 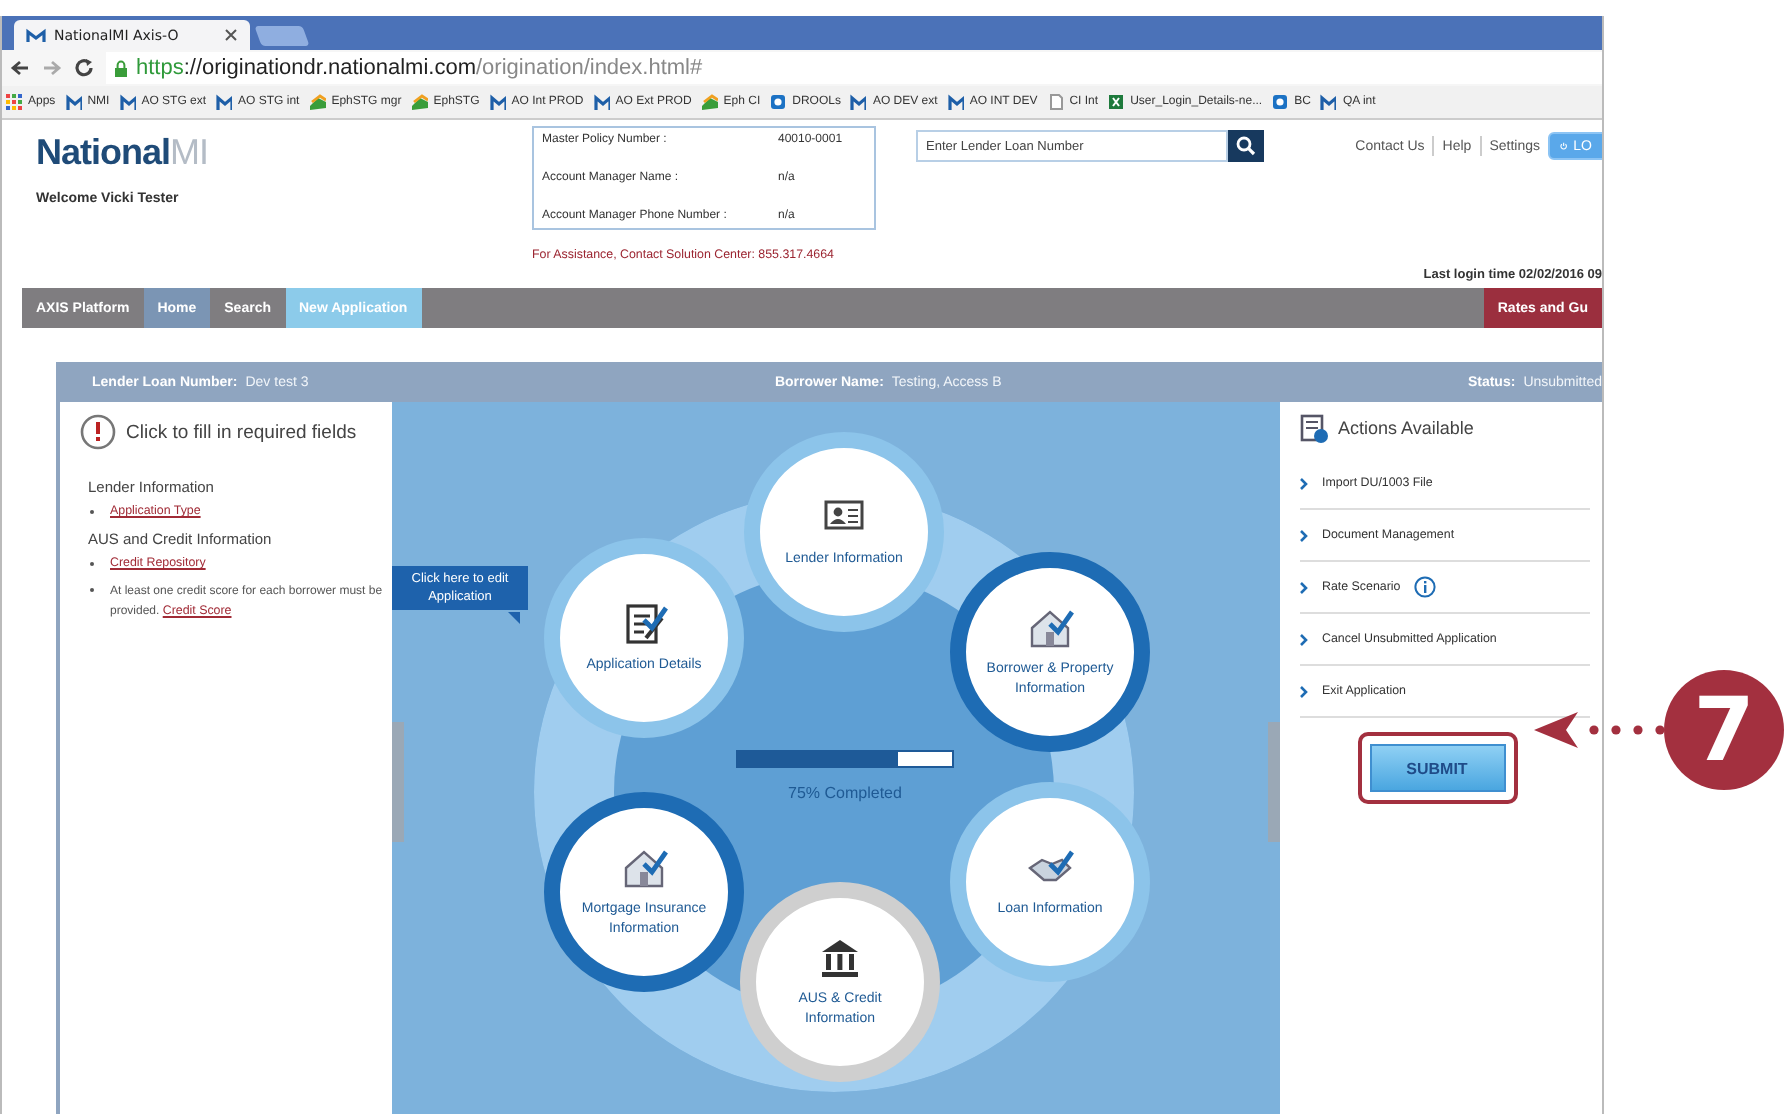 I want to click on close-icon, so click(x=231, y=35).